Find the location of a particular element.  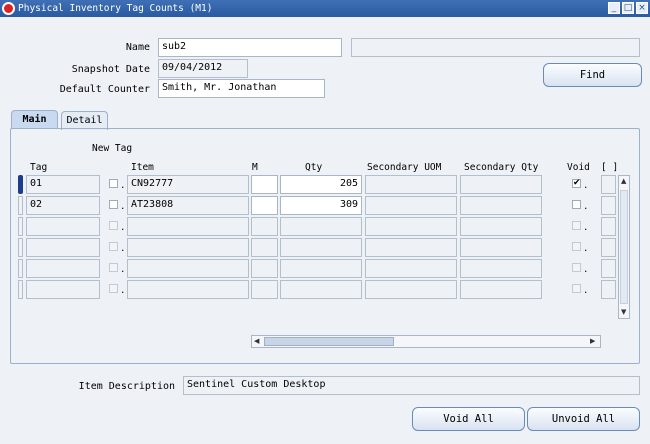

maximize-button: □ is located at coordinates (628, 8).